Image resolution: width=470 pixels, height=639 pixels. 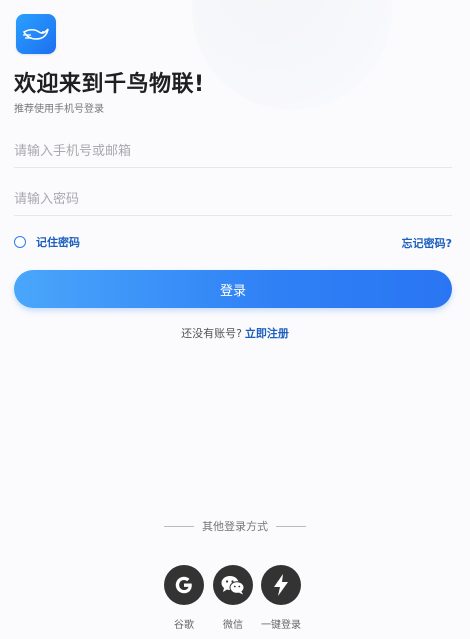 What do you see at coordinates (20, 242) in the screenshot?
I see `remember-radio` at bounding box center [20, 242].